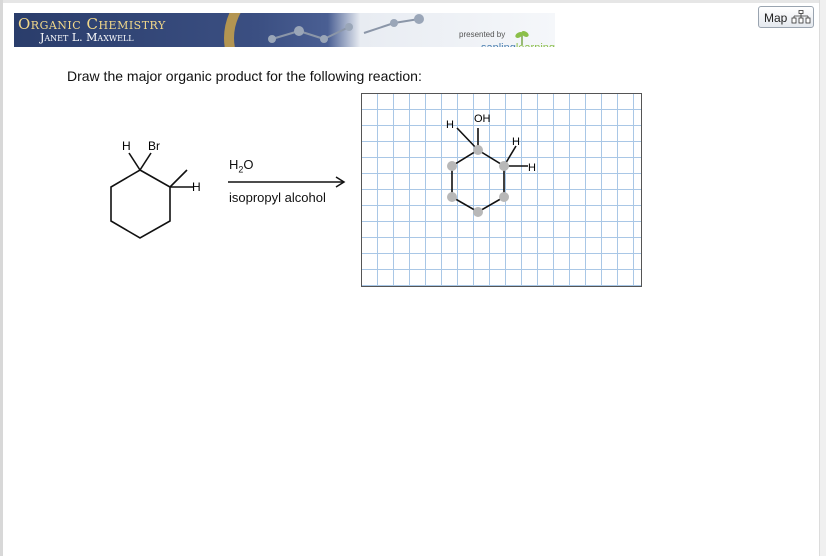  What do you see at coordinates (241, 166) in the screenshot?
I see `reagent-water: H2O` at bounding box center [241, 166].